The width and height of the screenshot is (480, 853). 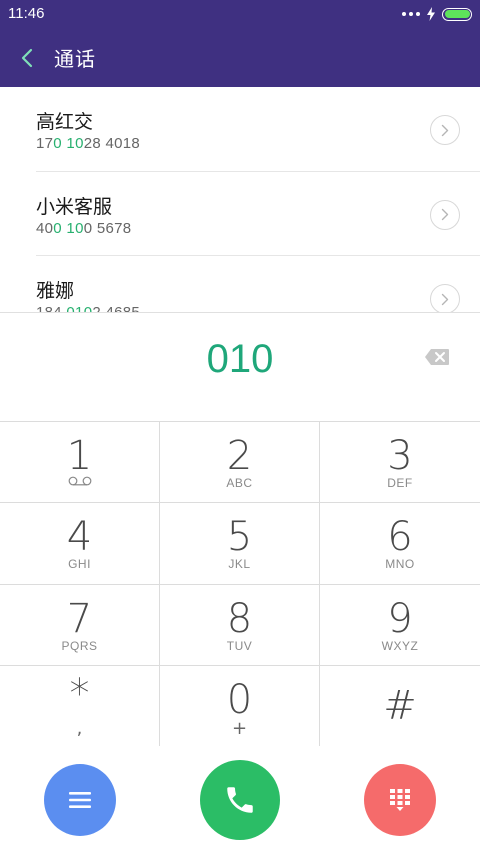 I want to click on key-1: 1, so click(x=80, y=463).